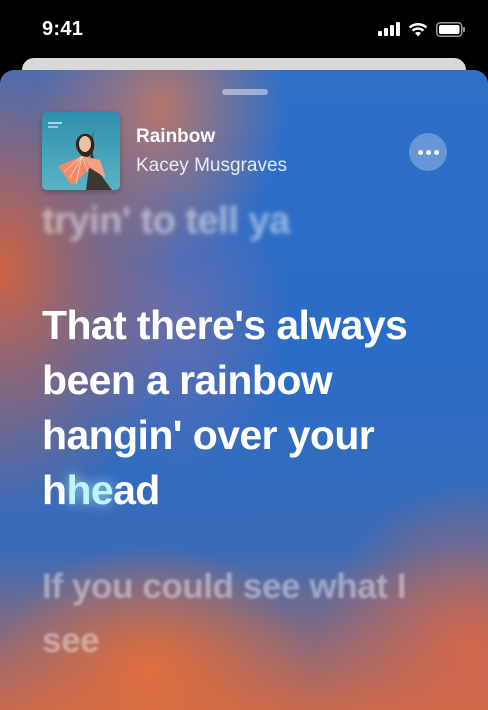 The width and height of the screenshot is (488, 710). I want to click on status-icons, so click(422, 29).